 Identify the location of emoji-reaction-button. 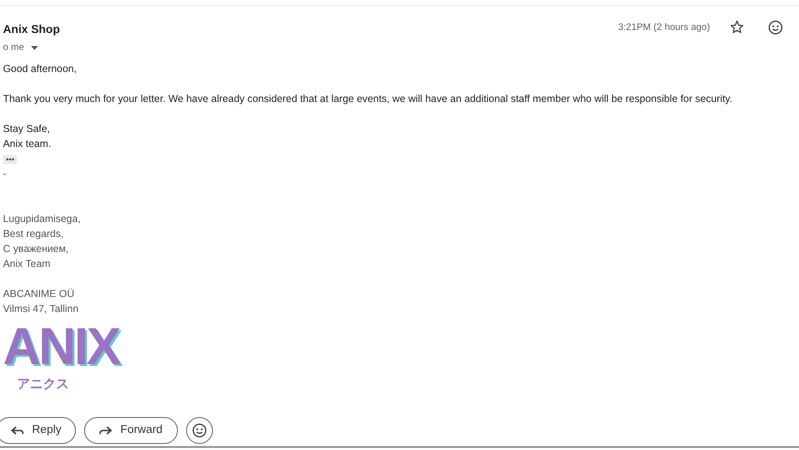
(199, 430).